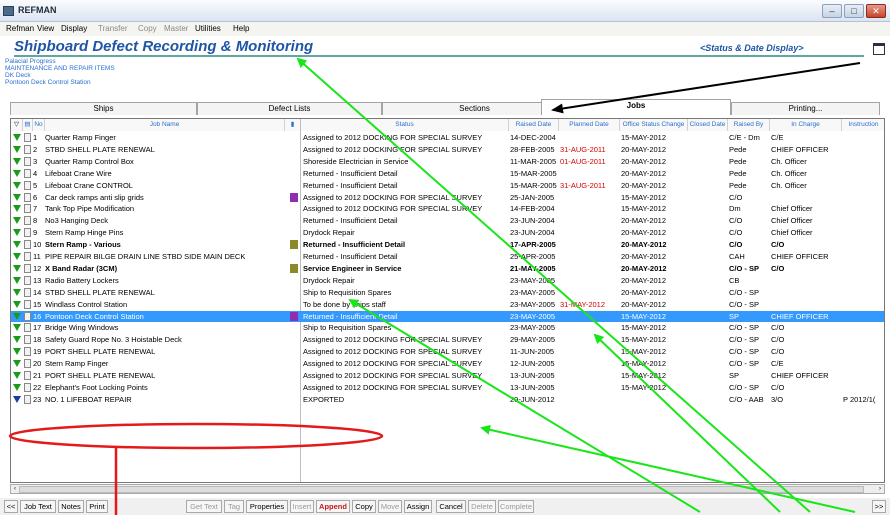 The width and height of the screenshot is (890, 515). Describe the element at coordinates (71, 506) in the screenshot. I see `notes-button: Notes` at that location.